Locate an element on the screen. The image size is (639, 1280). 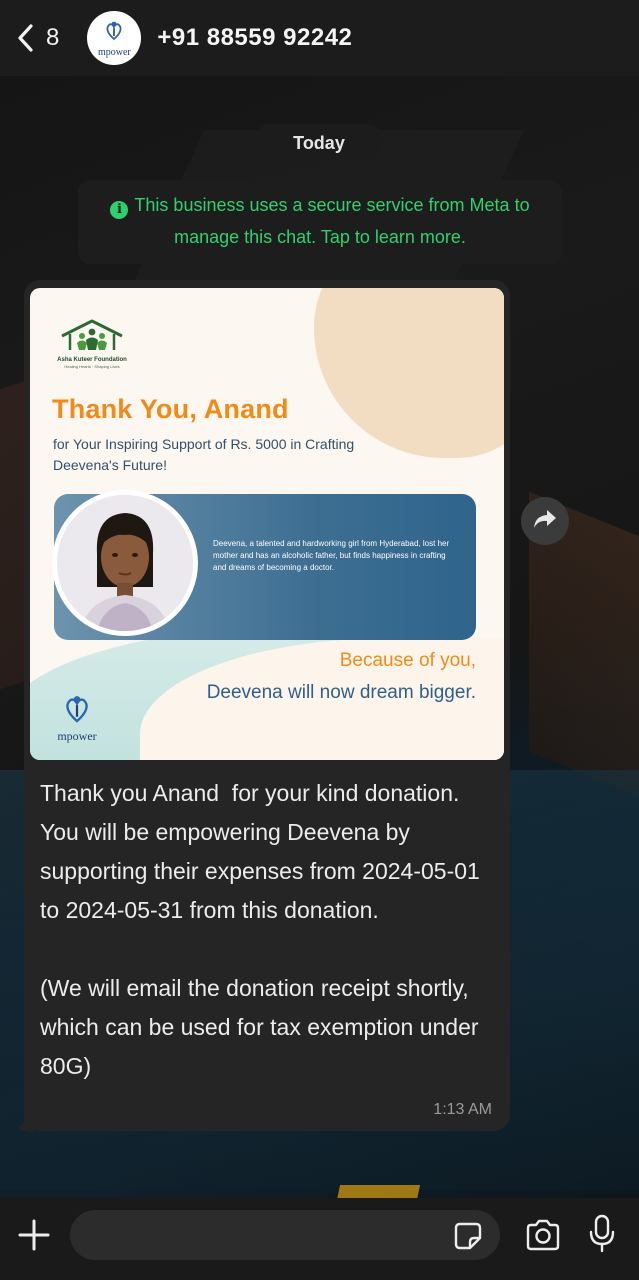
camera-icon is located at coordinates (543, 1237).